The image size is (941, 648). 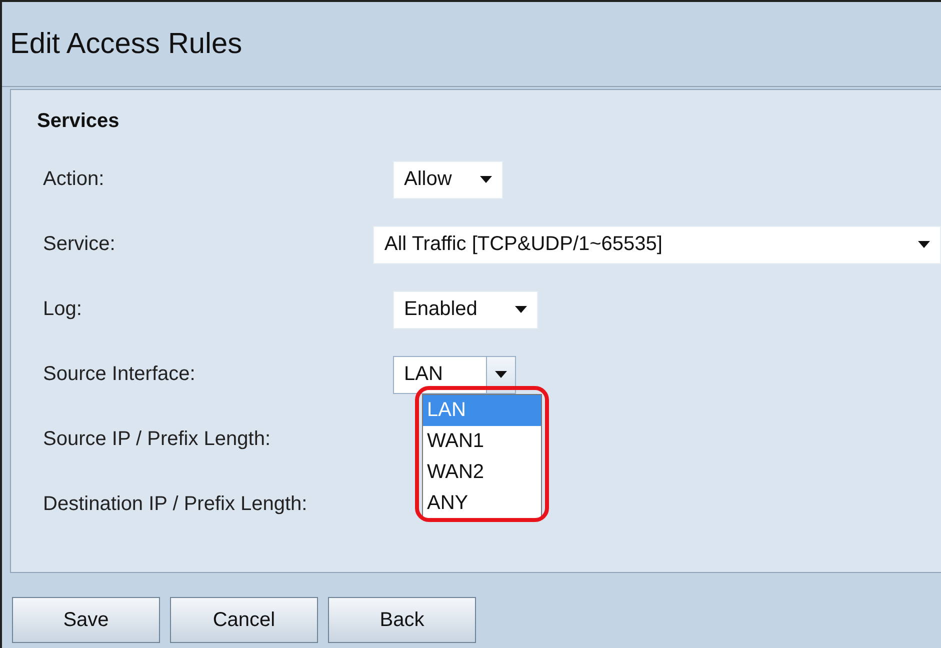 What do you see at coordinates (175, 504) in the screenshot?
I see `field-label: Destination IP / Prefix Length:` at bounding box center [175, 504].